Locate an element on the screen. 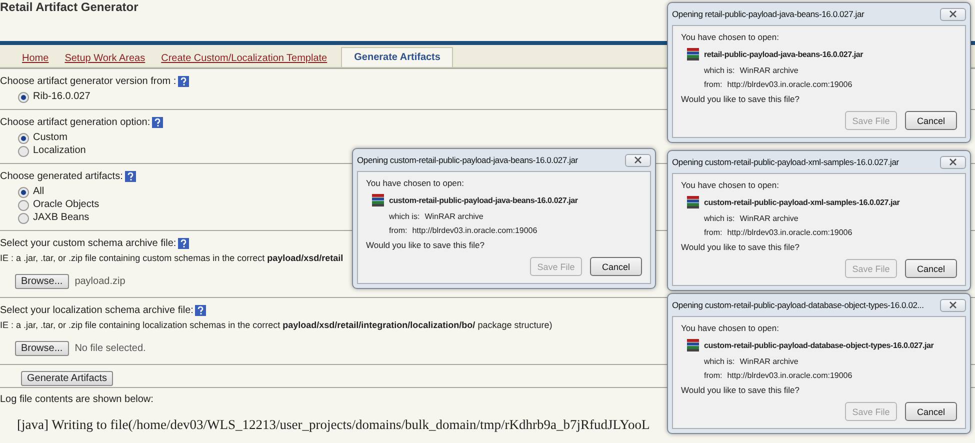 The height and width of the screenshot is (443, 975). file-name: custom-retail-public-payload-xml-samples-16.0.027.jar is located at coordinates (802, 202).